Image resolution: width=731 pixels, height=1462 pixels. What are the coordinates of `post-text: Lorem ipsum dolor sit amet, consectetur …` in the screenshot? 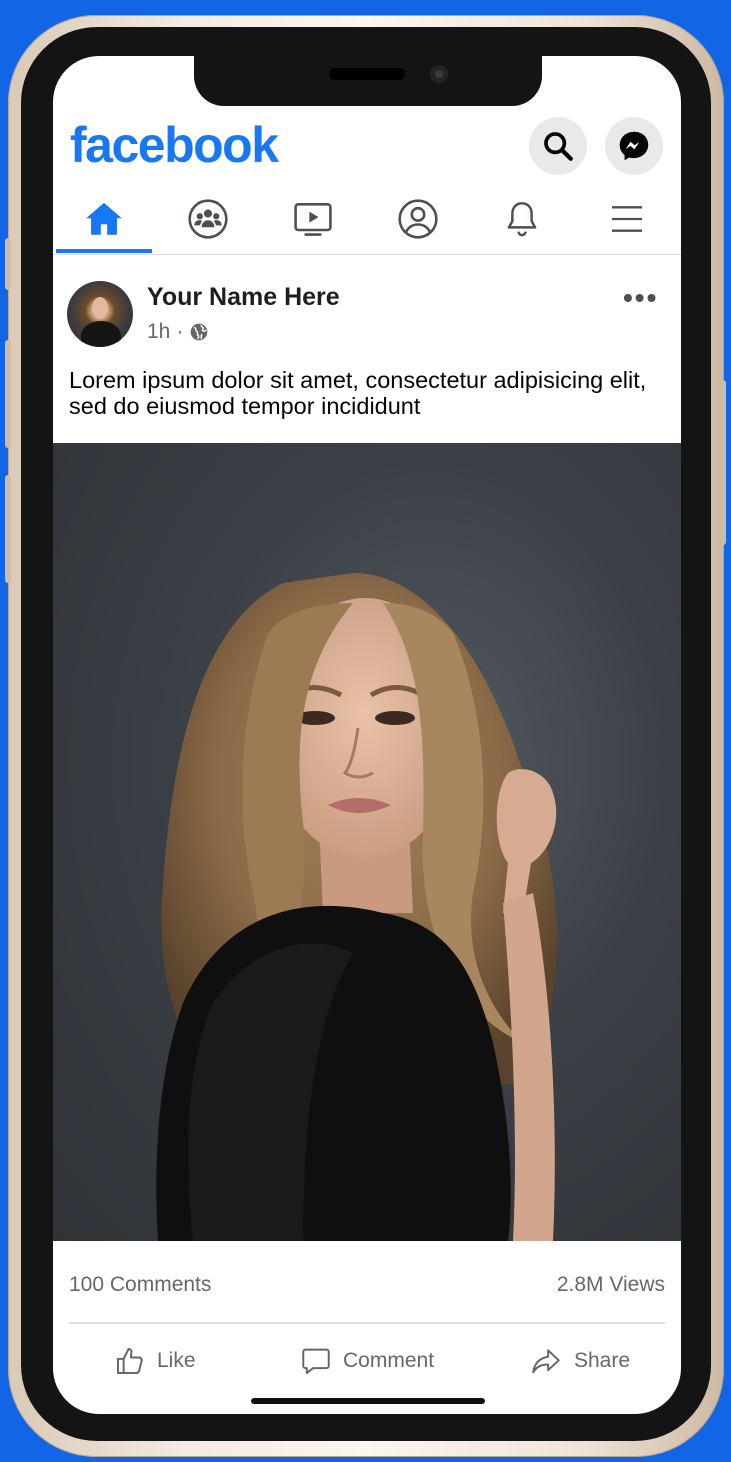 It's located at (358, 393).